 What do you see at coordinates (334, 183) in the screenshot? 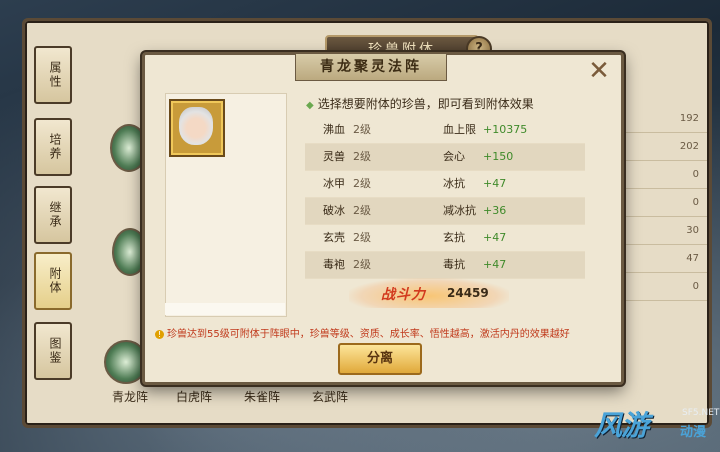
I see `skill-name: 冰甲` at bounding box center [334, 183].